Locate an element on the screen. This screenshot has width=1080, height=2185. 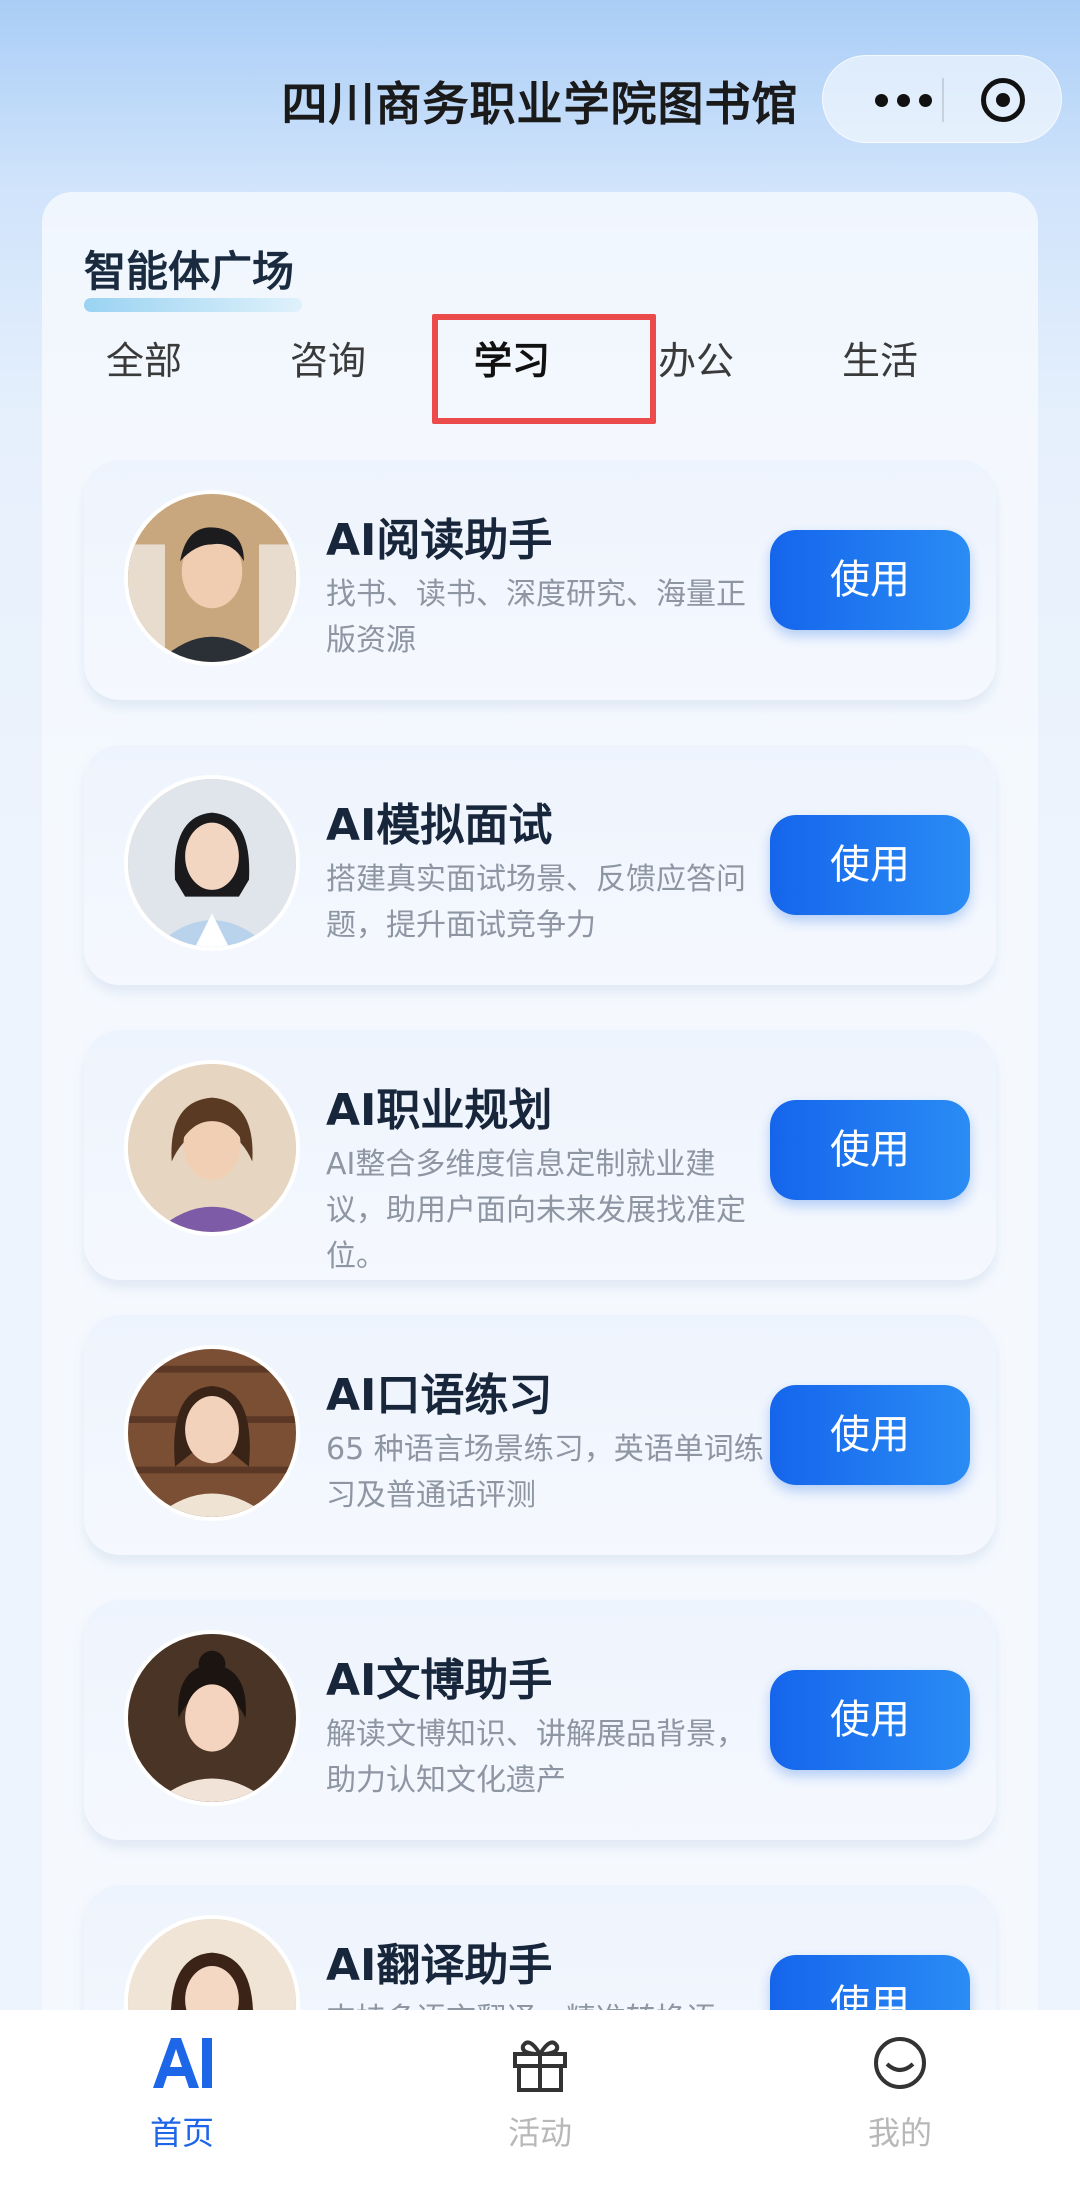
agent-card-speaking: AI口语练习 65 种语言场景练习，英语单词练习及普通话评测 使用 is located at coordinates (540, 1435).